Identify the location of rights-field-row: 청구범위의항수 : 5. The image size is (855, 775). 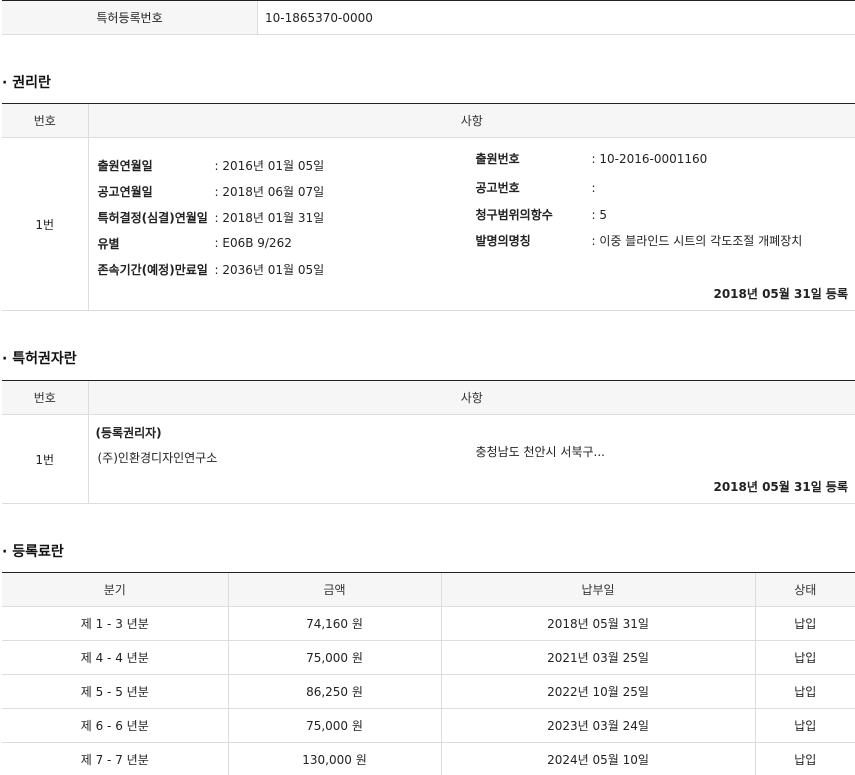
(665, 214).